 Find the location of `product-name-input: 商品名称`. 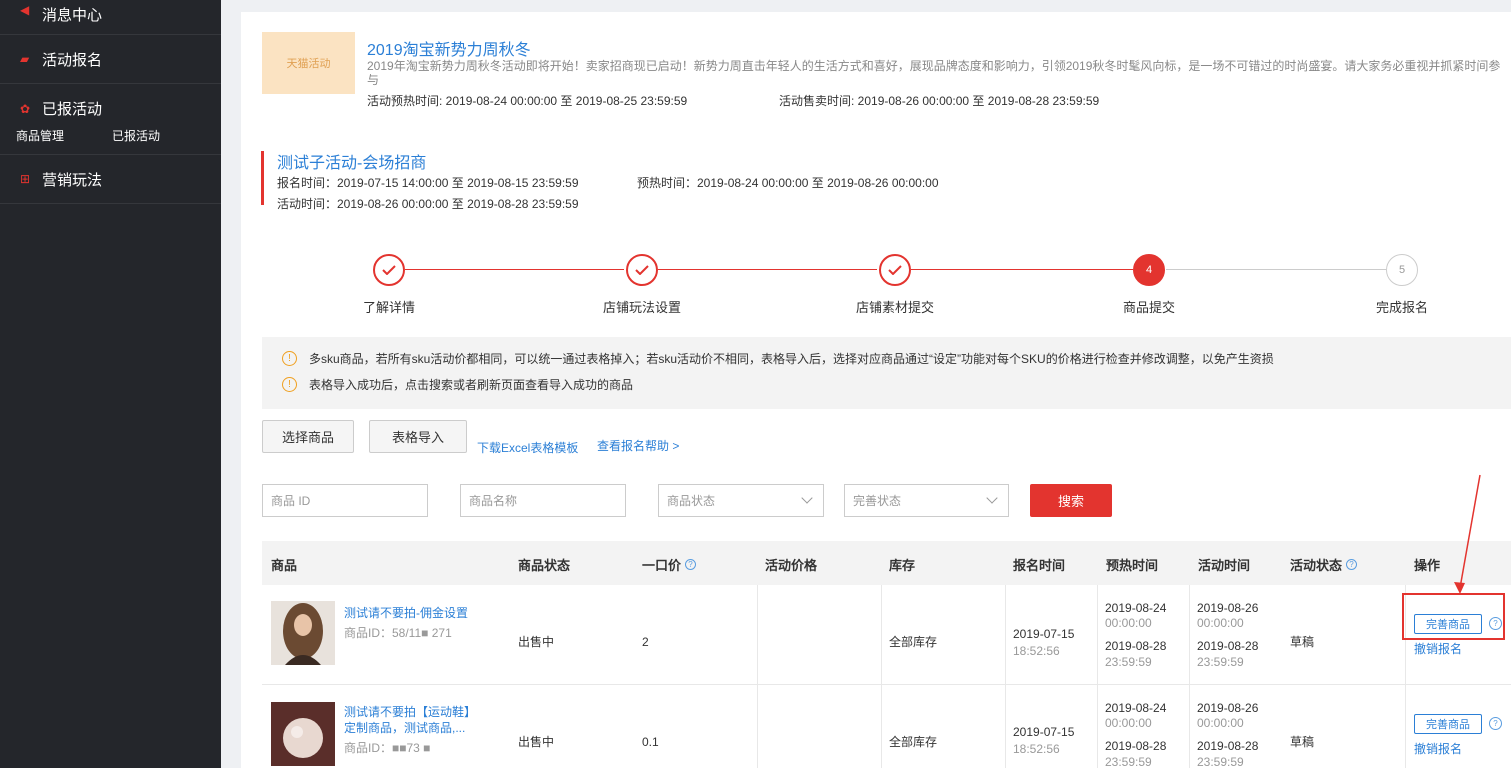

product-name-input: 商品名称 is located at coordinates (543, 500).